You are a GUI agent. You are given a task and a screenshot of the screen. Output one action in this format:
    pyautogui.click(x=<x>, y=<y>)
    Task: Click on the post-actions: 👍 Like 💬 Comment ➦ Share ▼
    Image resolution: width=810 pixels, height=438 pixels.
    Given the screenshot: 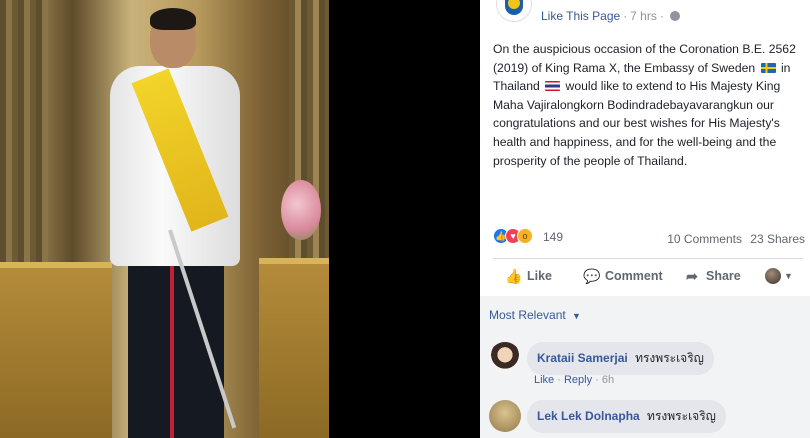 What is the action you would take?
    pyautogui.click(x=650, y=277)
    